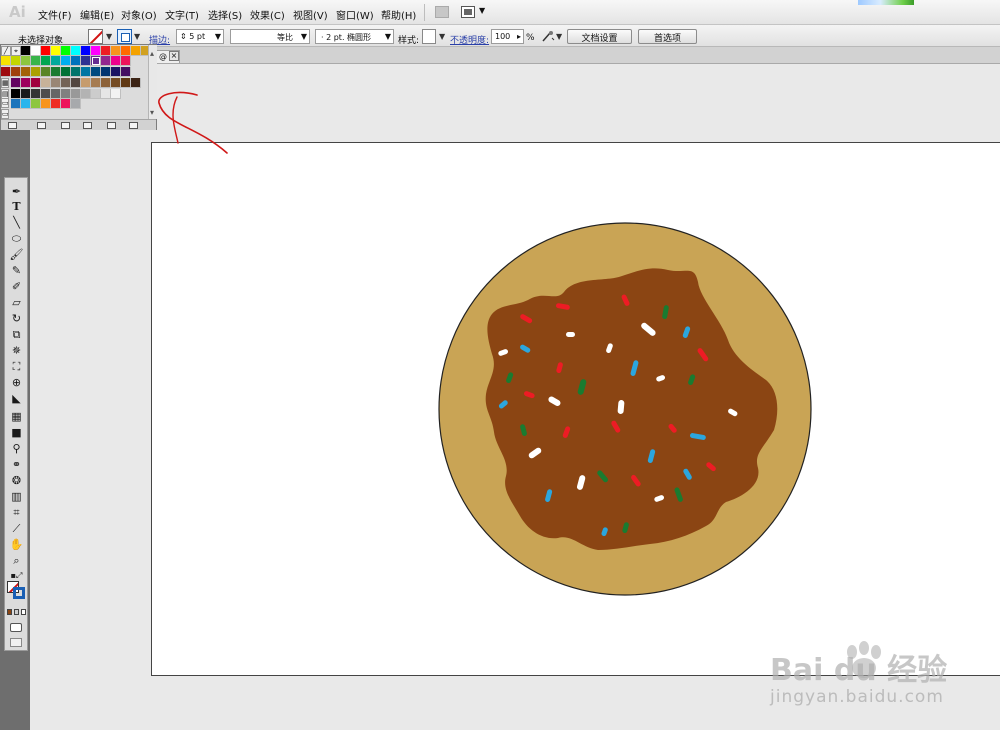 The image size is (1000, 730). I want to click on draw-mode-icon, so click(16, 642).